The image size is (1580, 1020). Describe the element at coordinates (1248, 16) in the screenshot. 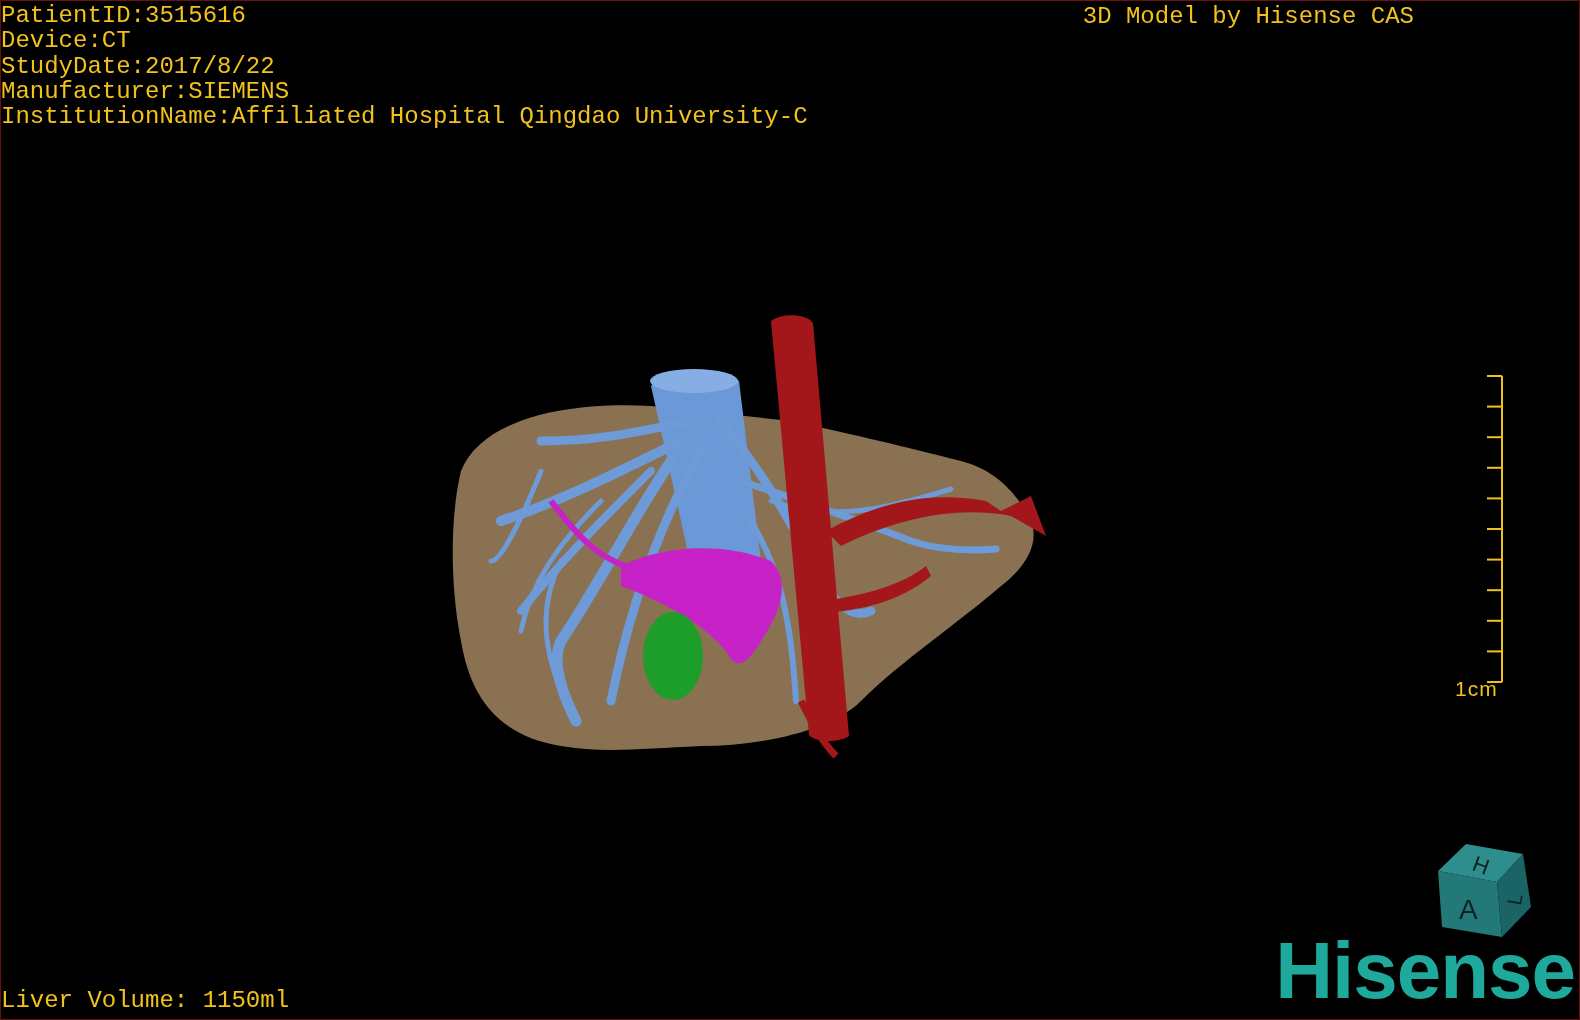

I see `viewer-title: 3D Model by Hisense CAS` at that location.